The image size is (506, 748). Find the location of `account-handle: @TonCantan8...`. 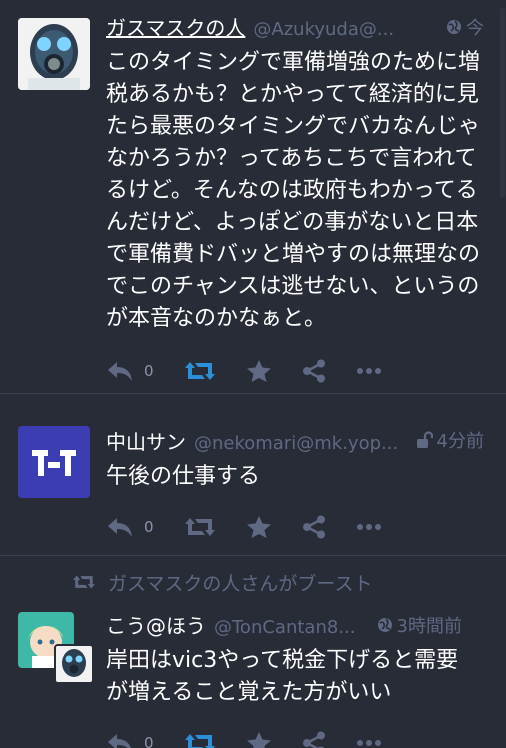

account-handle: @TonCantan8... is located at coordinates (292, 627).